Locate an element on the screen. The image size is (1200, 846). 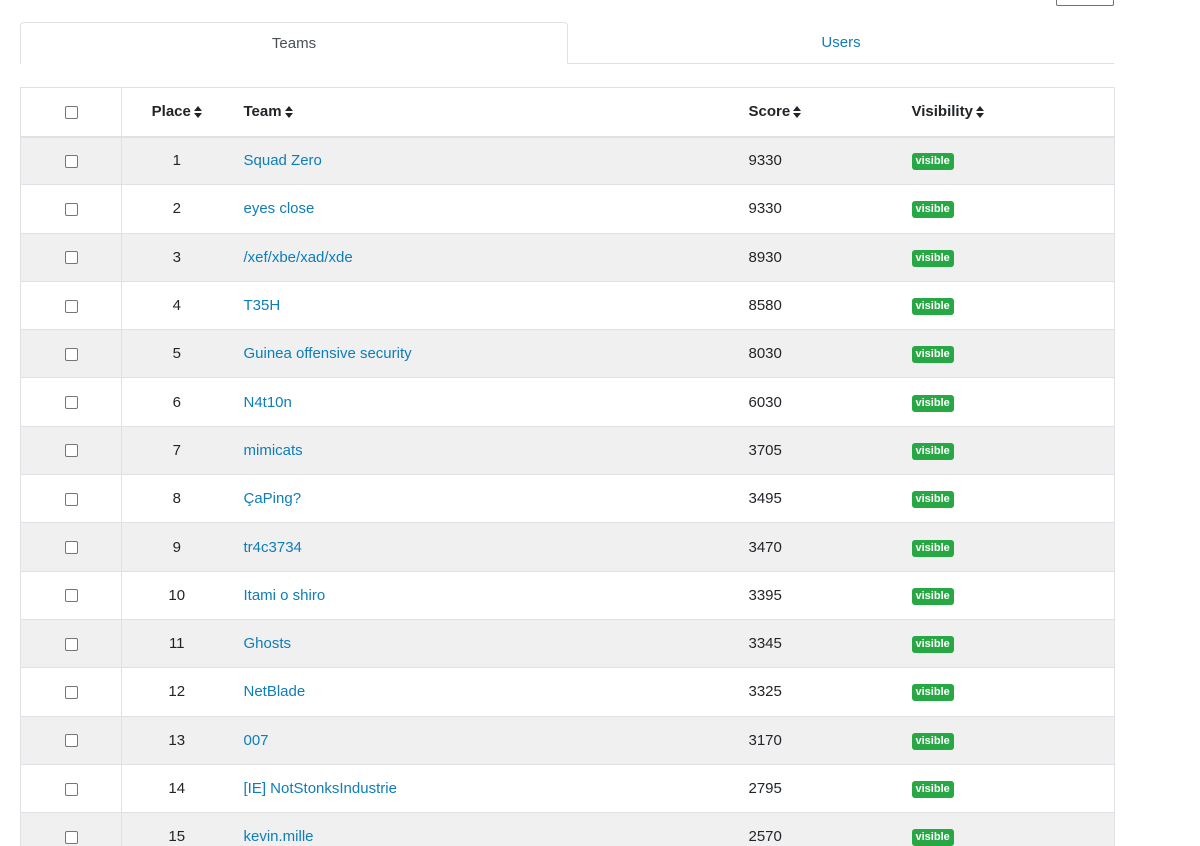
place-cell: 2 is located at coordinates (176, 209).